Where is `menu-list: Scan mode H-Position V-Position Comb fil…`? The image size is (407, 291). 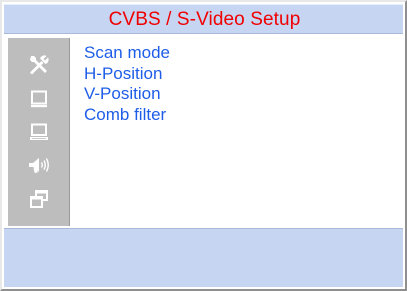 menu-list: Scan mode H-Position V-Position Comb fil… is located at coordinates (127, 84).